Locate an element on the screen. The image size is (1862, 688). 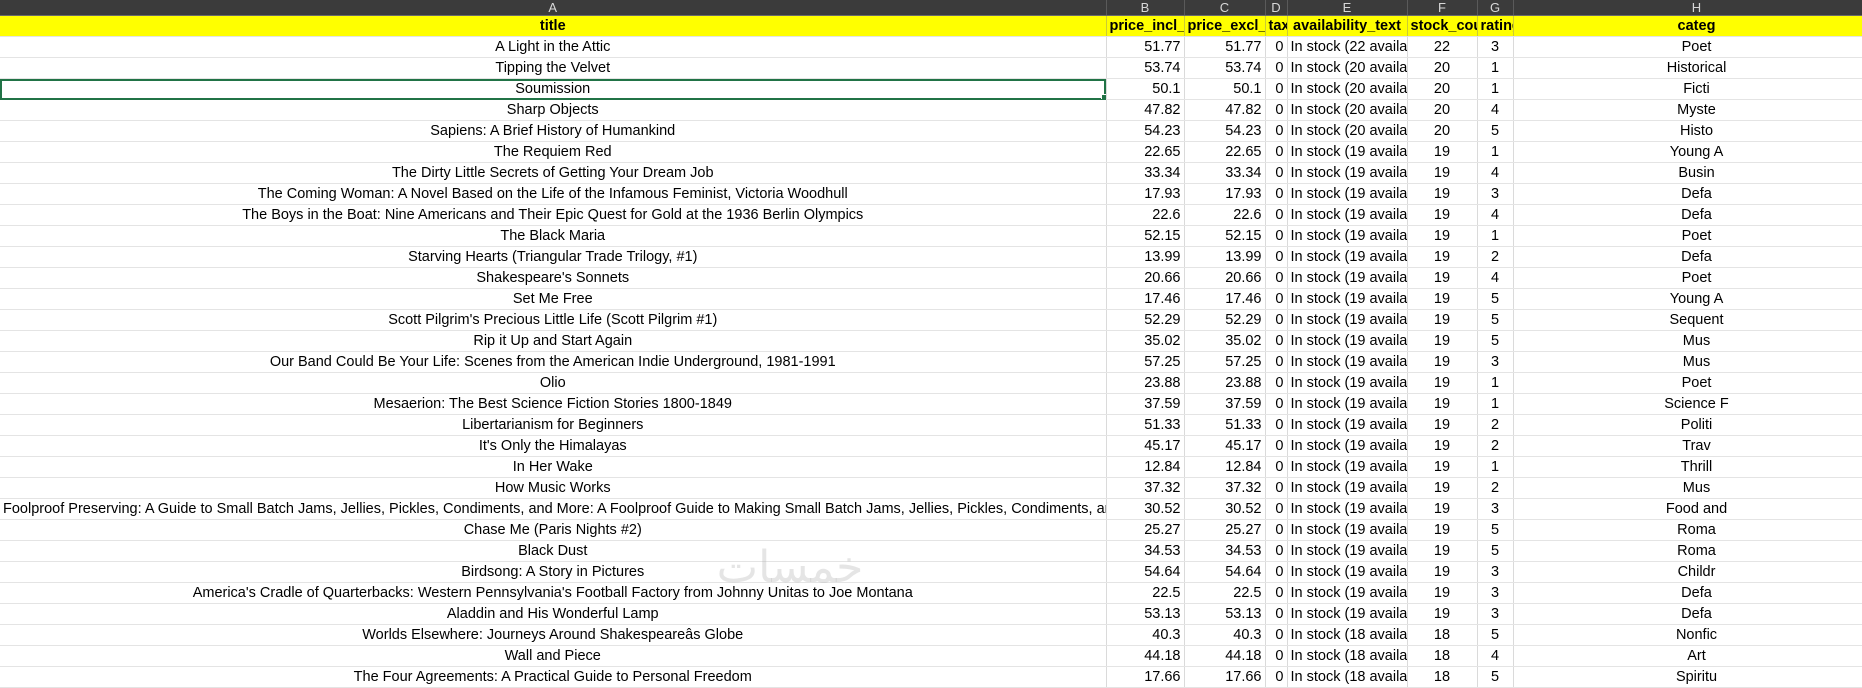
cell-price-incl-tax: 25.27 is located at coordinates (1145, 530).